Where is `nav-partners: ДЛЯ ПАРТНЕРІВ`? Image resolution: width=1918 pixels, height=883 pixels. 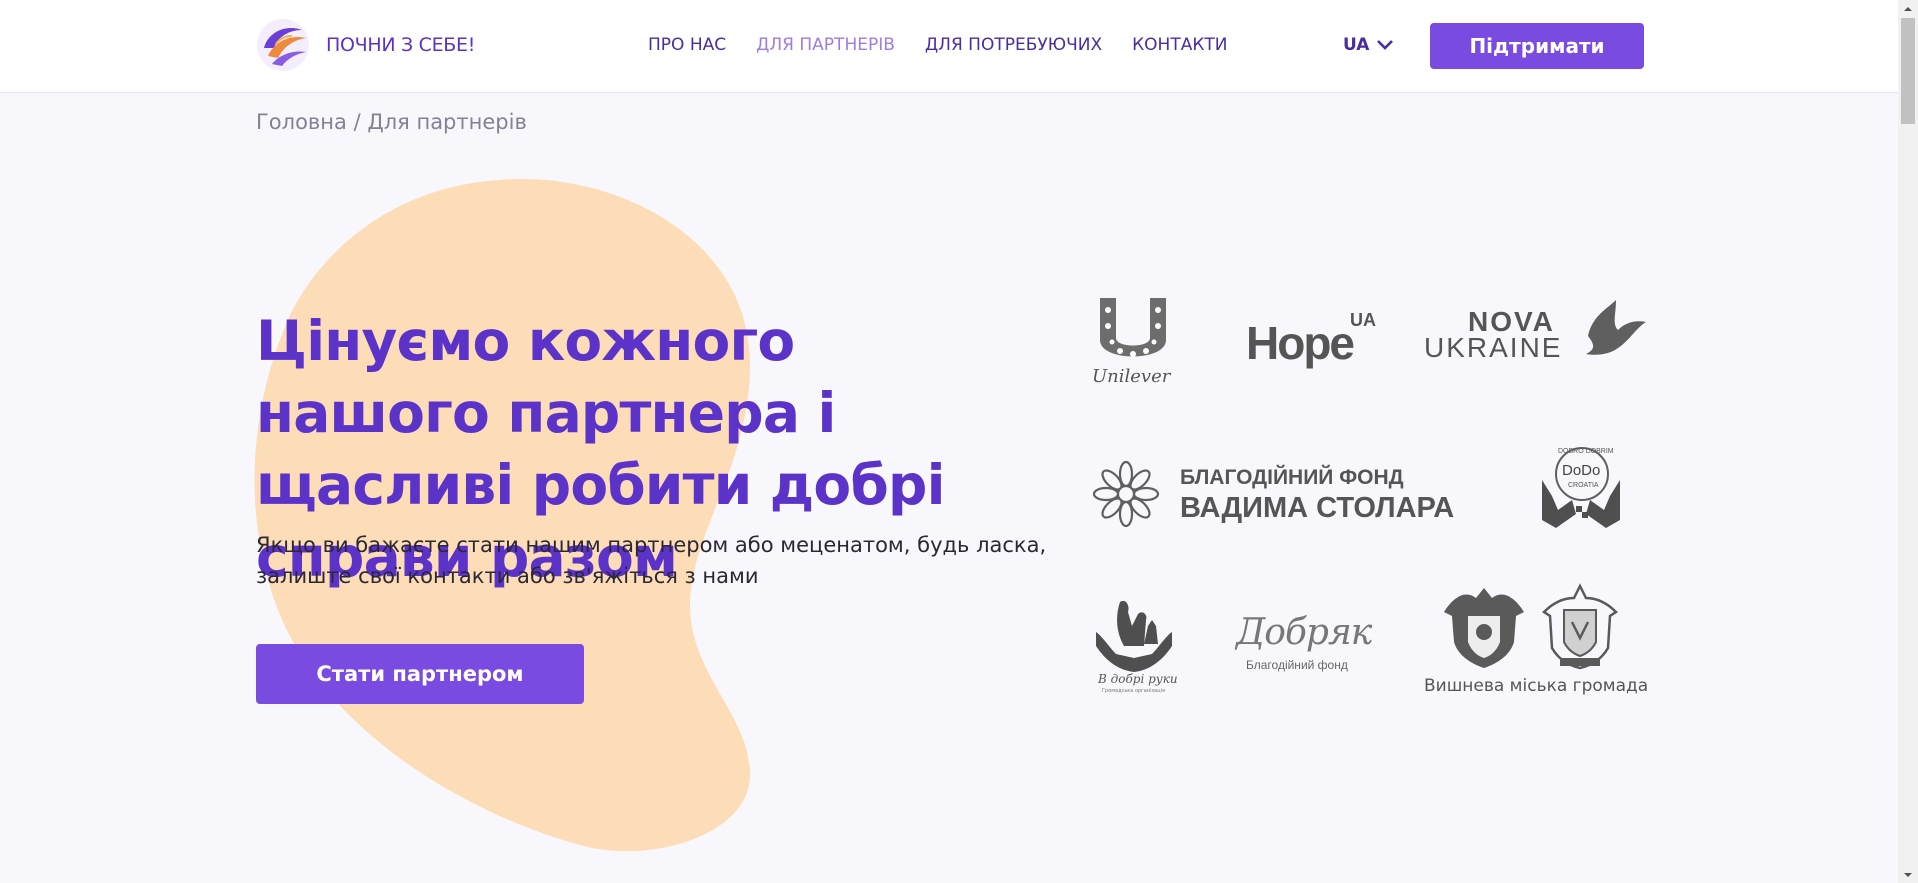 nav-partners: ДЛЯ ПАРТНЕРІВ is located at coordinates (825, 45).